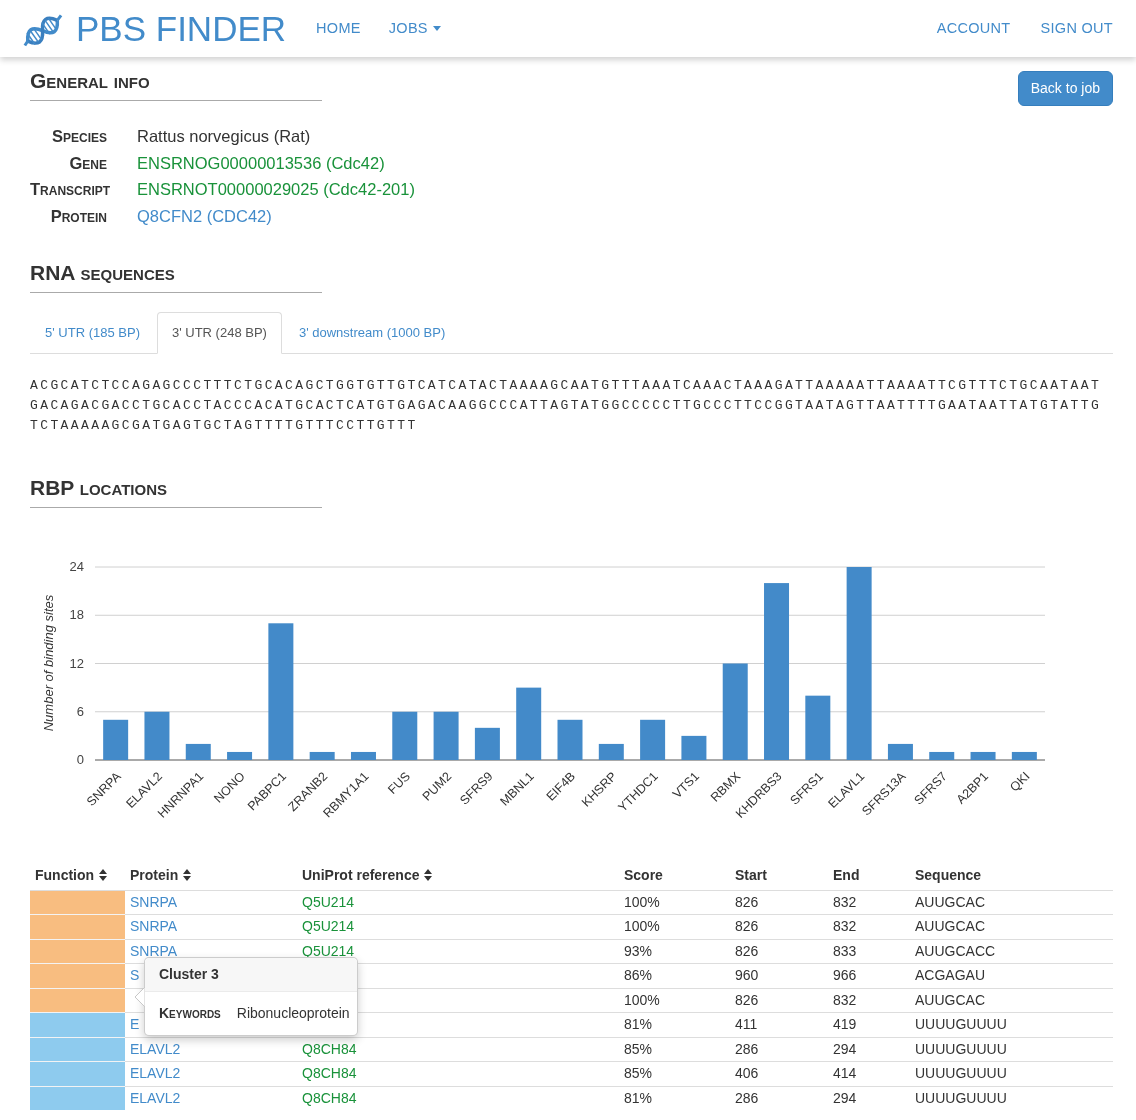 This screenshot has height=1120, width=1136. I want to click on section-heading: RBP locations, so click(176, 490).